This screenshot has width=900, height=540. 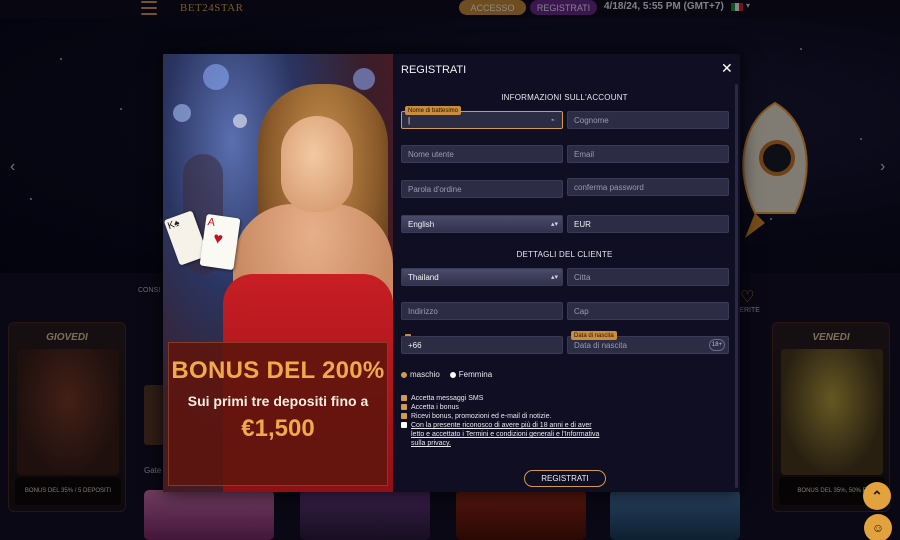 What do you see at coordinates (877, 496) in the screenshot?
I see `chevron-up-icon: ⌃` at bounding box center [877, 496].